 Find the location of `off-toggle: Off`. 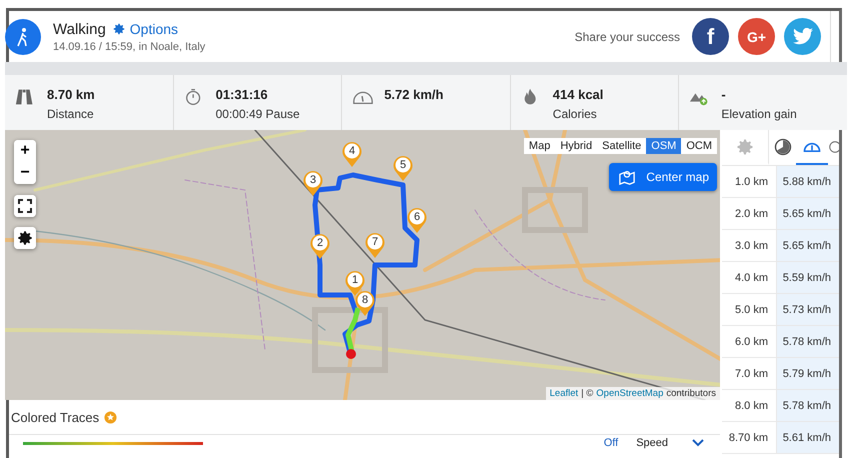

off-toggle: Off is located at coordinates (611, 443).